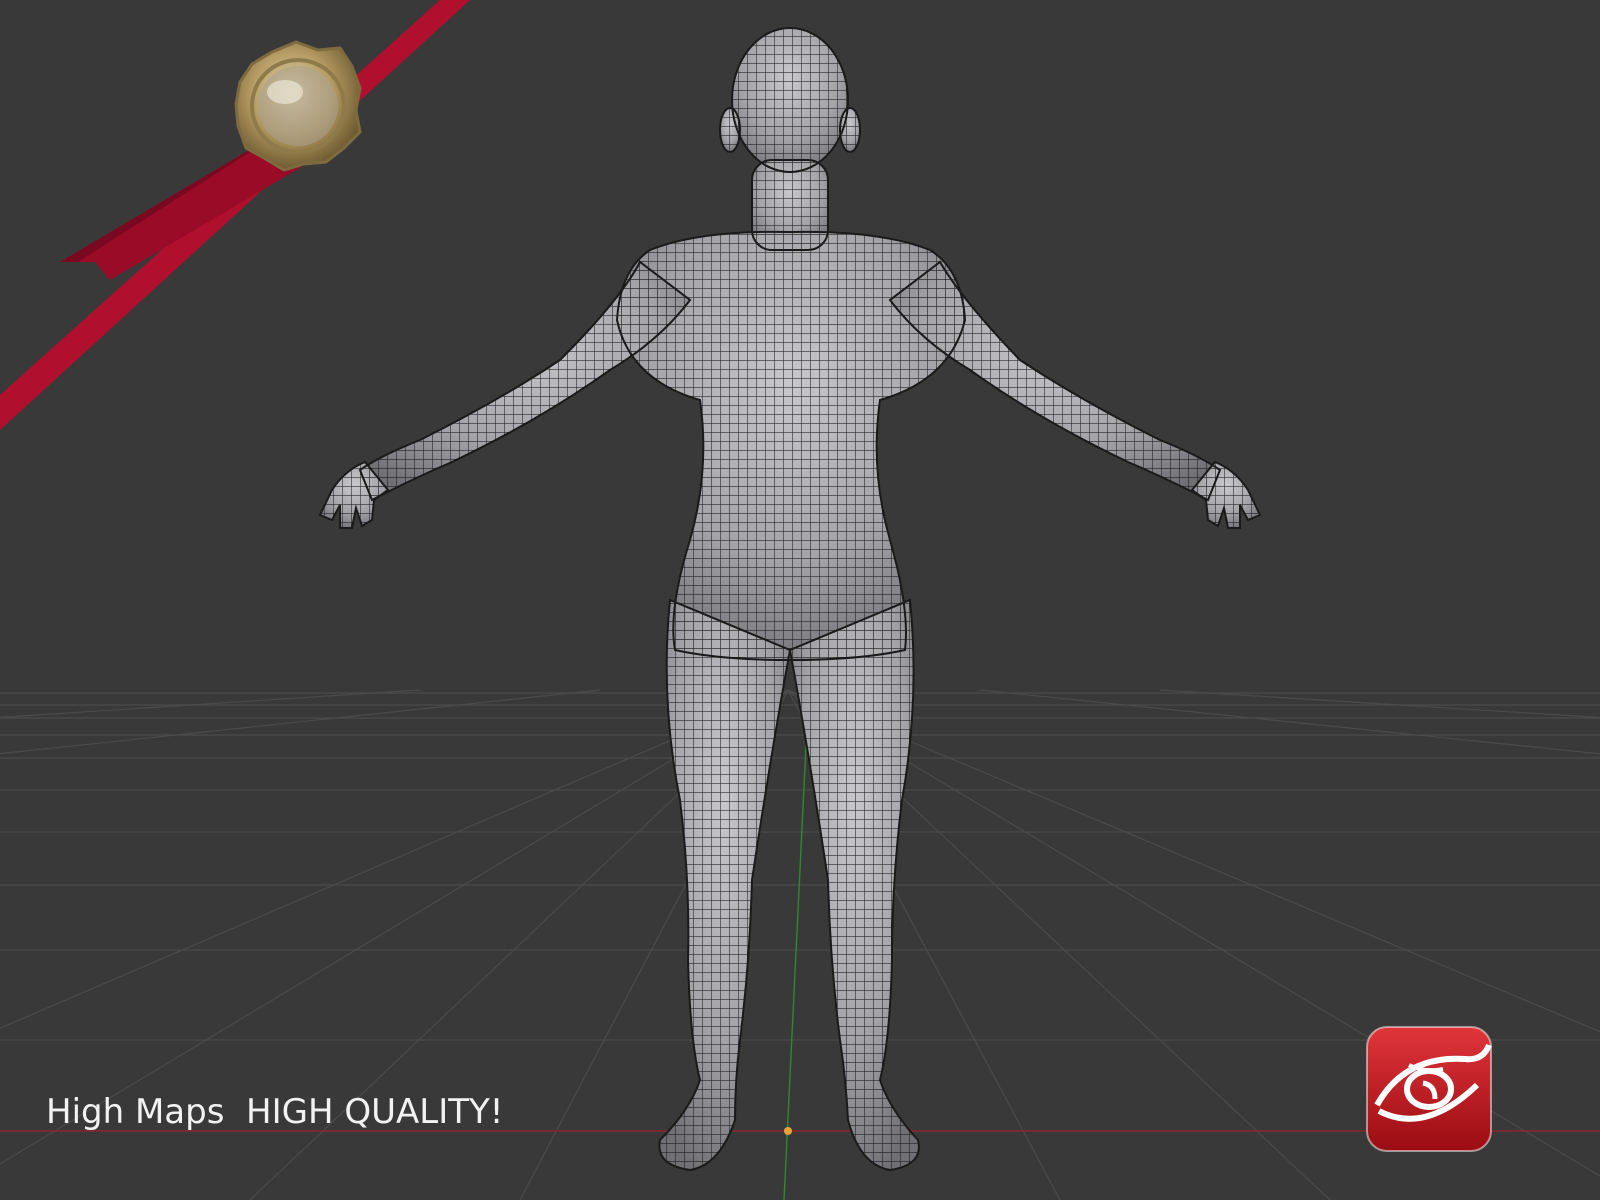 The image size is (1600, 1200). Describe the element at coordinates (235, 215) in the screenshot. I see `ribbon-decoration` at that location.